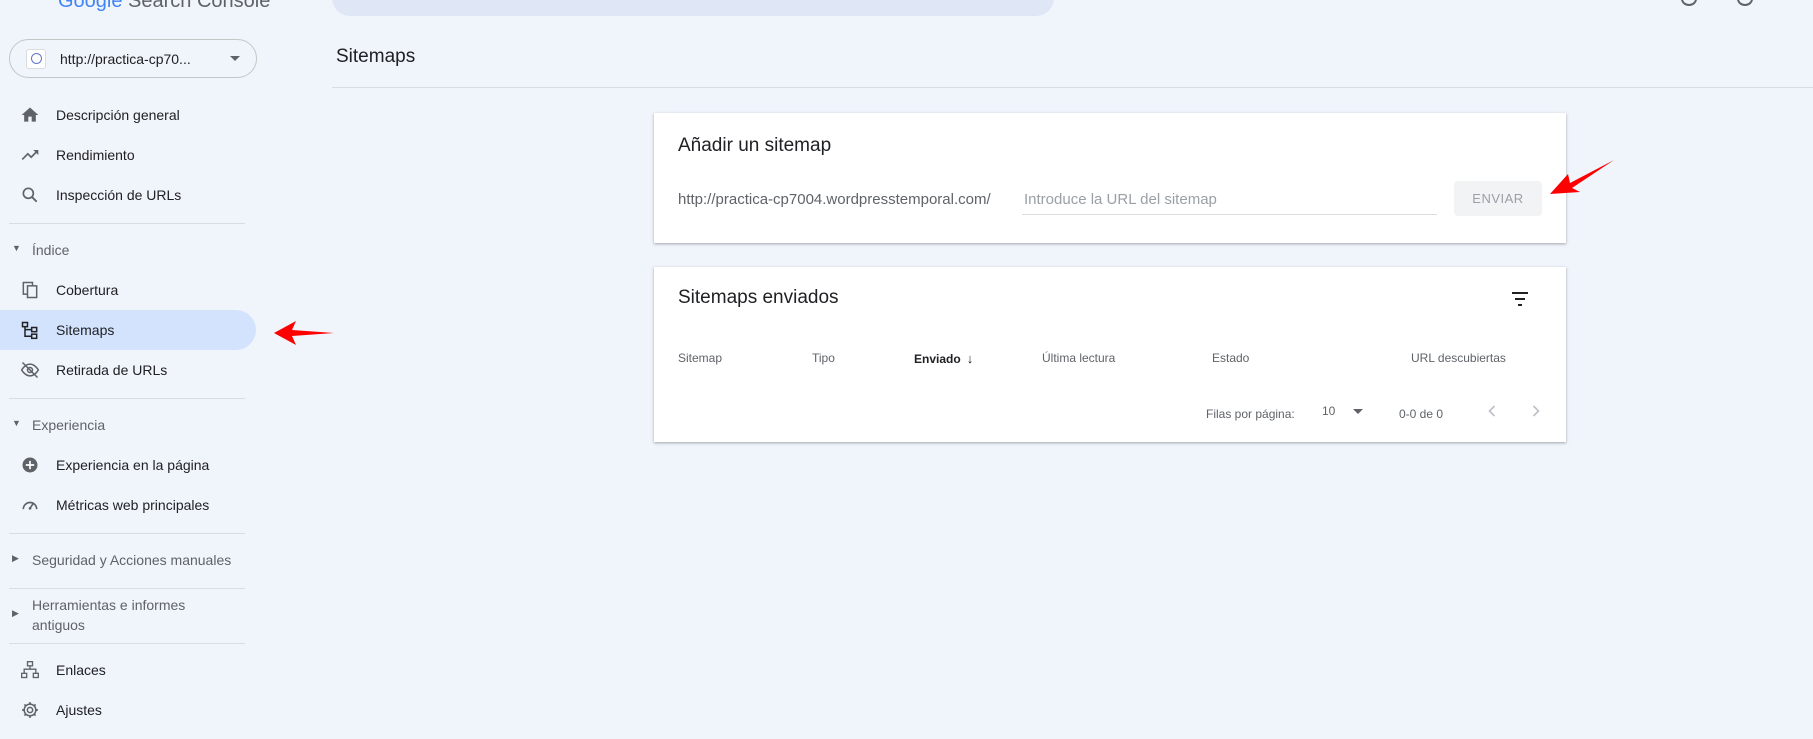  Describe the element at coordinates (128, 290) in the screenshot. I see `sidebar-item-coverage: Cobertura` at that location.